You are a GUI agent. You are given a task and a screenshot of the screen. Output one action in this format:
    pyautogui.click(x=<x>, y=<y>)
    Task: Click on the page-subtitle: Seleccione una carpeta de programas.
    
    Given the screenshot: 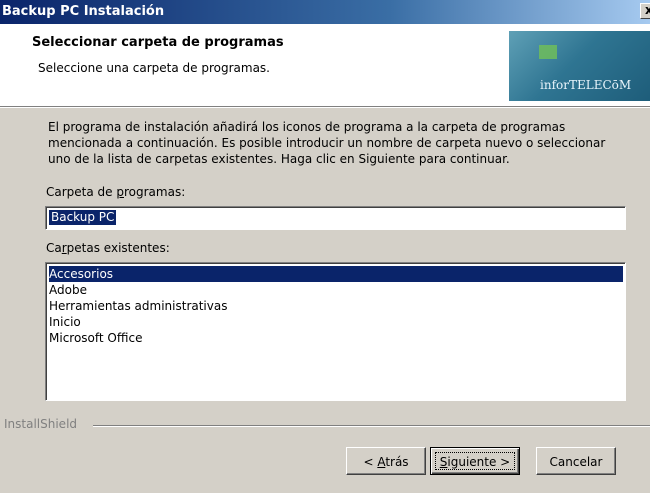 What is the action you would take?
    pyautogui.click(x=154, y=68)
    